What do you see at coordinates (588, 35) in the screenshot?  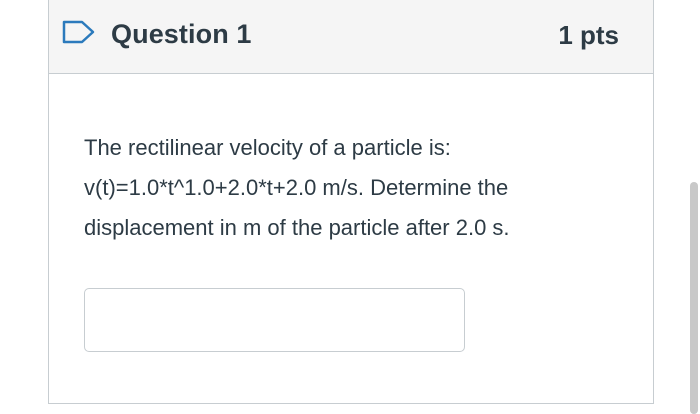 I see `question-points: 1 pts` at bounding box center [588, 35].